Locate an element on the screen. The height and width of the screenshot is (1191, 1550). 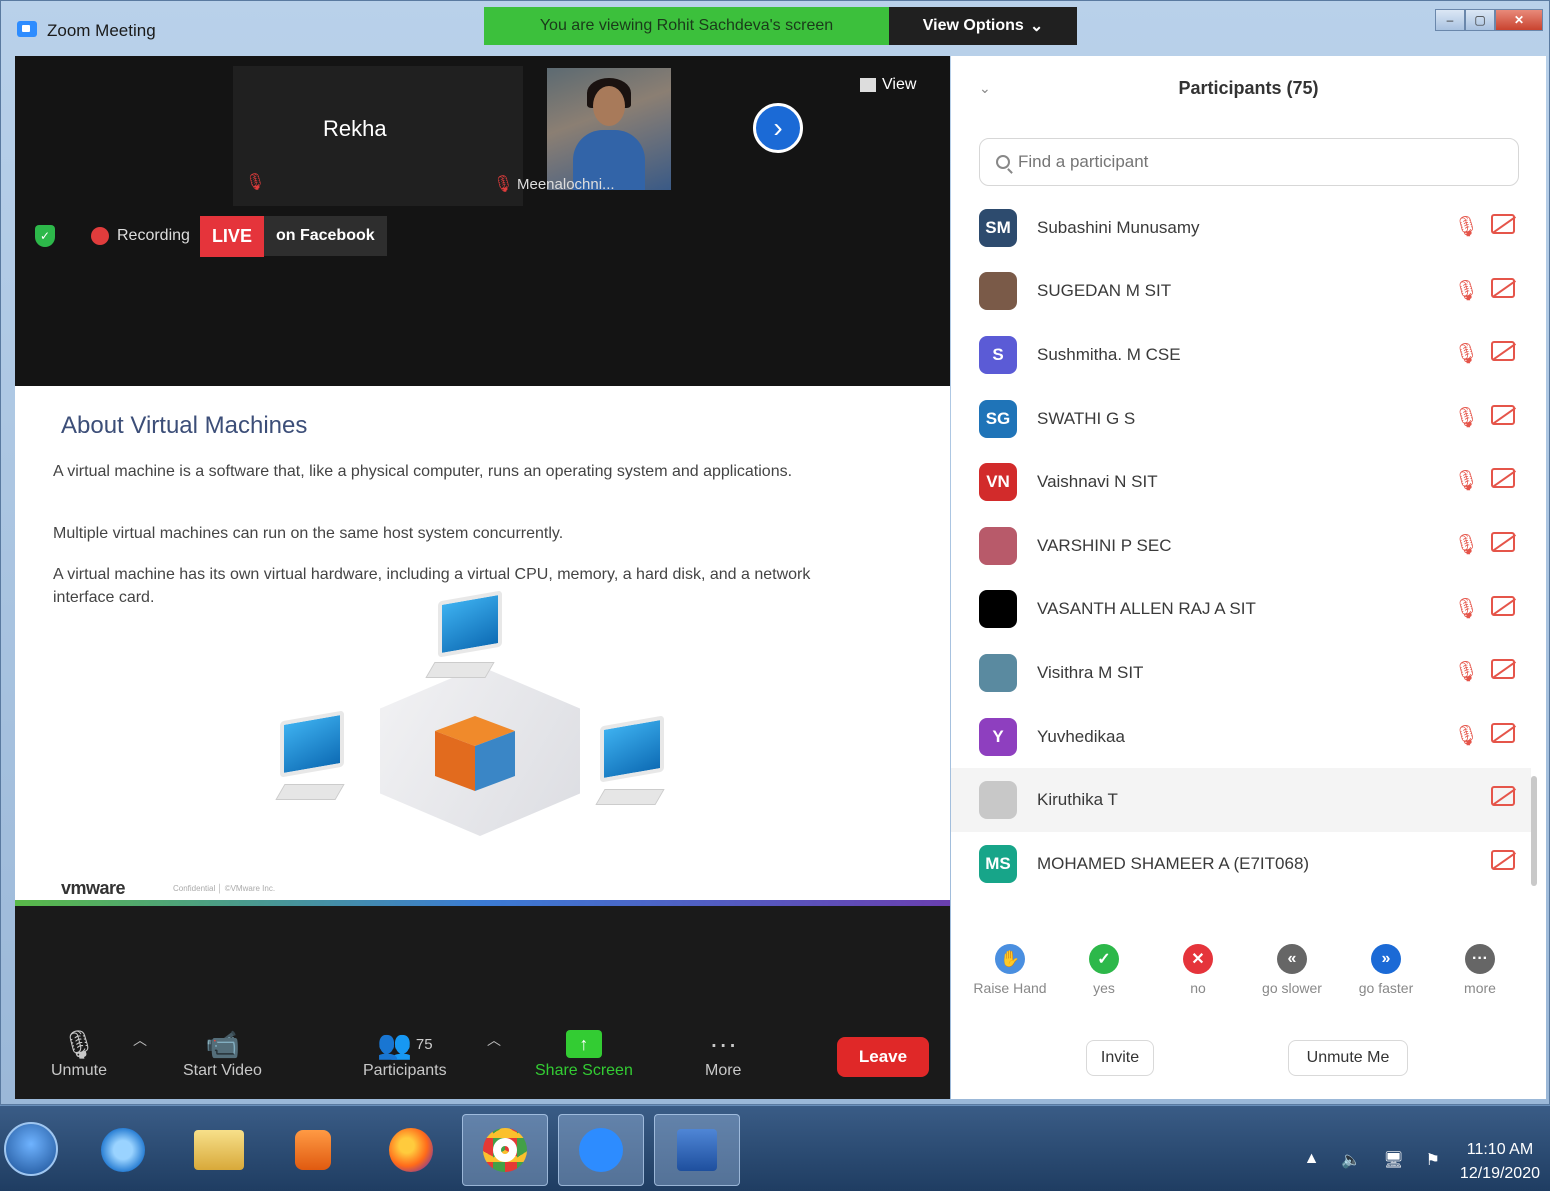
start-video-button: 📹 Start Video is located at coordinates (222, 1053).